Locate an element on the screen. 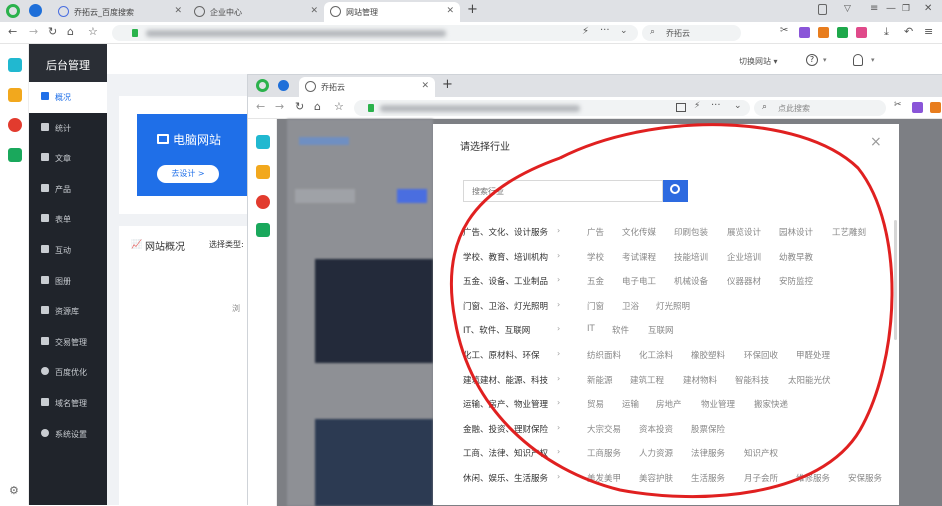 This screenshot has width=942, height=506. pc-site-card: 电脑网站 去设计 > is located at coordinates (193, 155).